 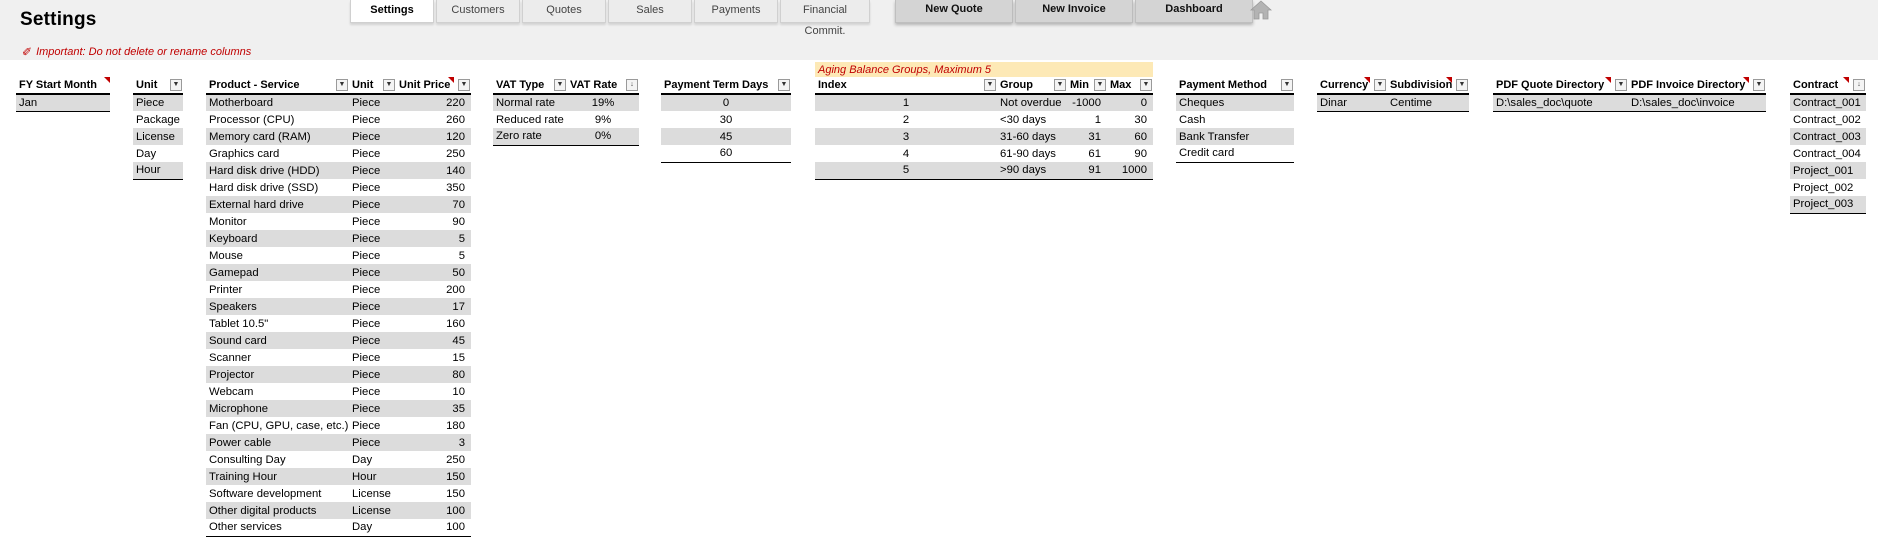 I want to click on product-name-cell: Speakers, so click(x=277, y=306).